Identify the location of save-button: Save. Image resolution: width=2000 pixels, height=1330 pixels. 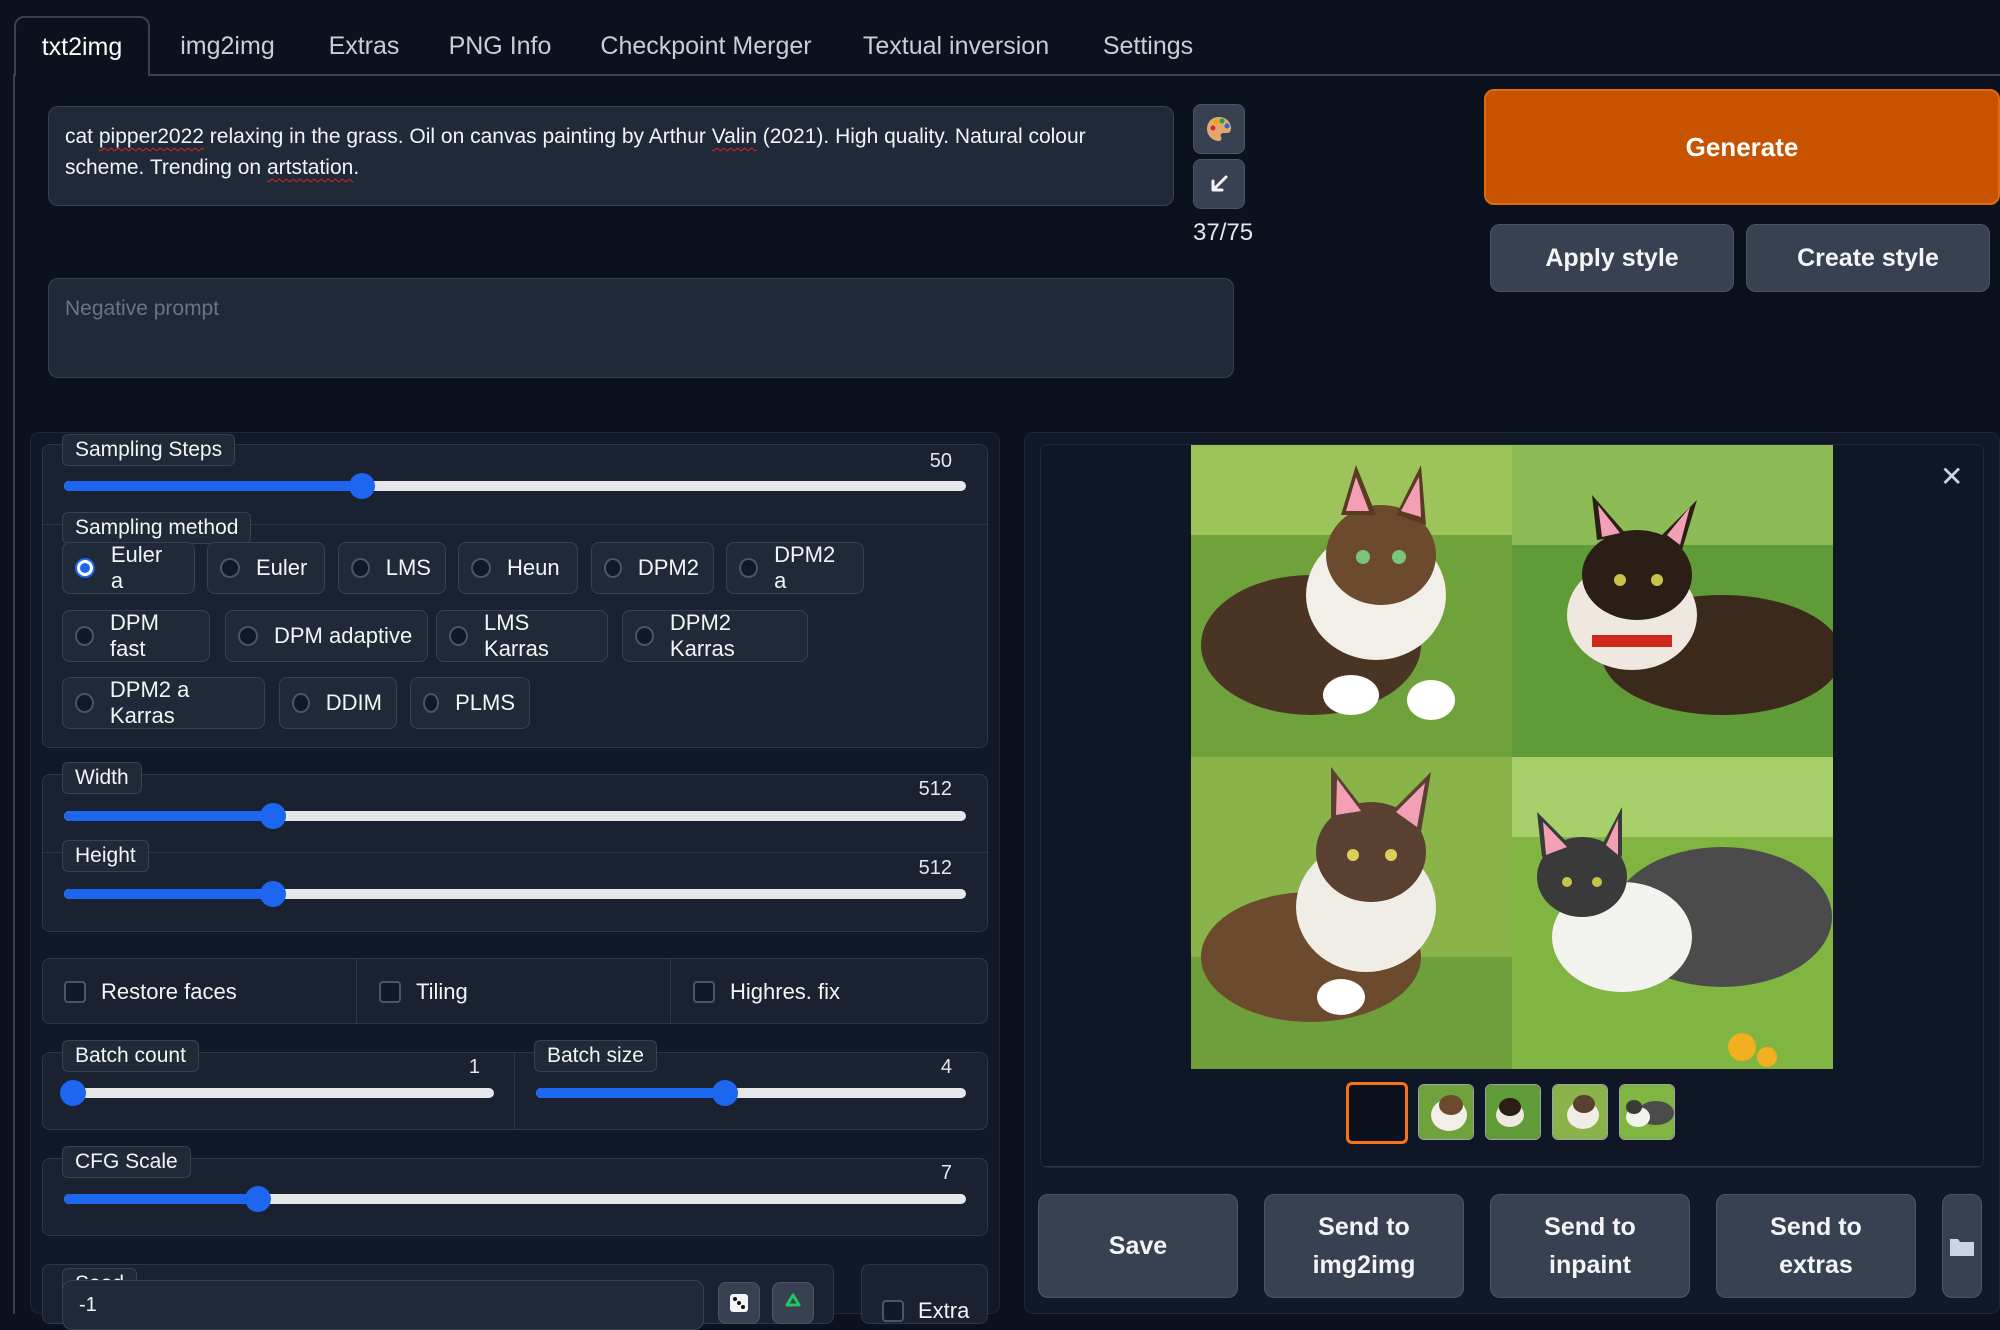
(1138, 1246).